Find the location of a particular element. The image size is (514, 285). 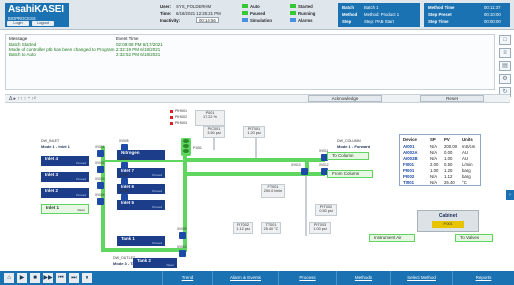

inlet-name: DW_INLET is located at coordinates (50, 141).